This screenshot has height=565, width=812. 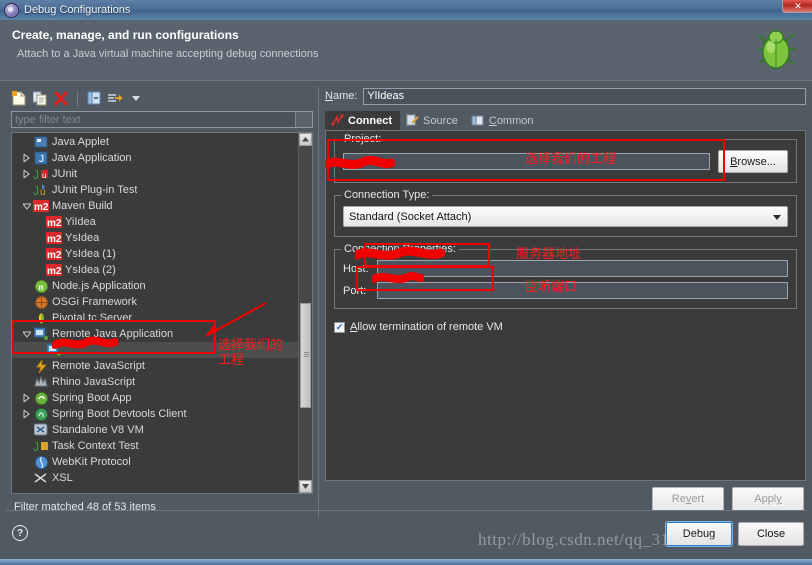 I want to click on tree-item: Spring Boot Devtools Client, so click(x=155, y=414).